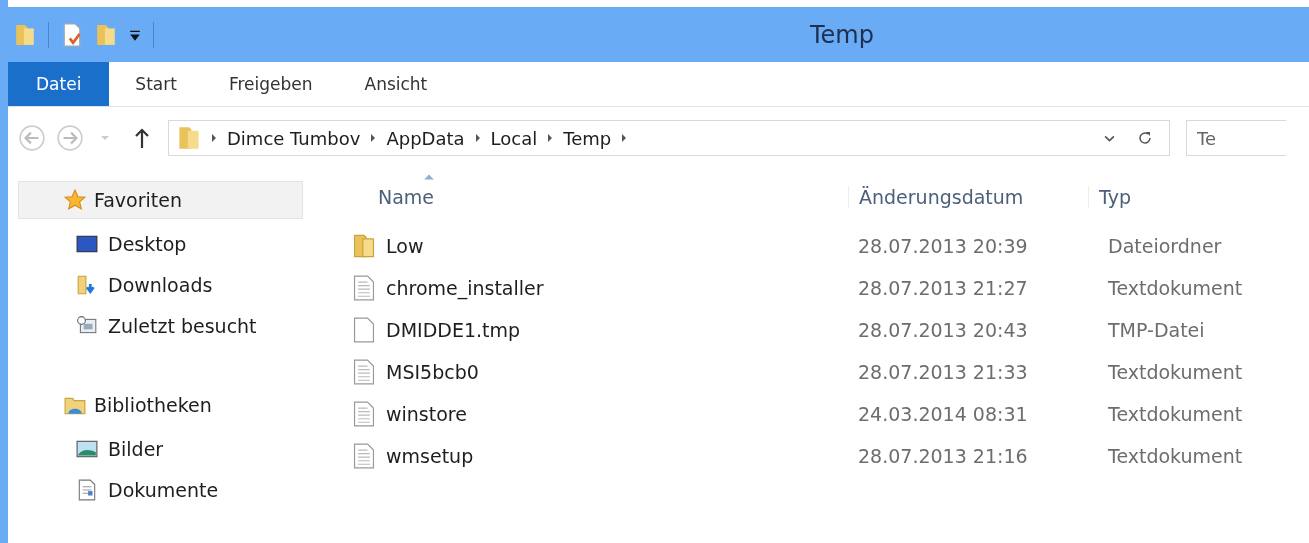 The image size is (1309, 543). I want to click on breadcrumb-item: Dimce Tumbov, so click(294, 138).